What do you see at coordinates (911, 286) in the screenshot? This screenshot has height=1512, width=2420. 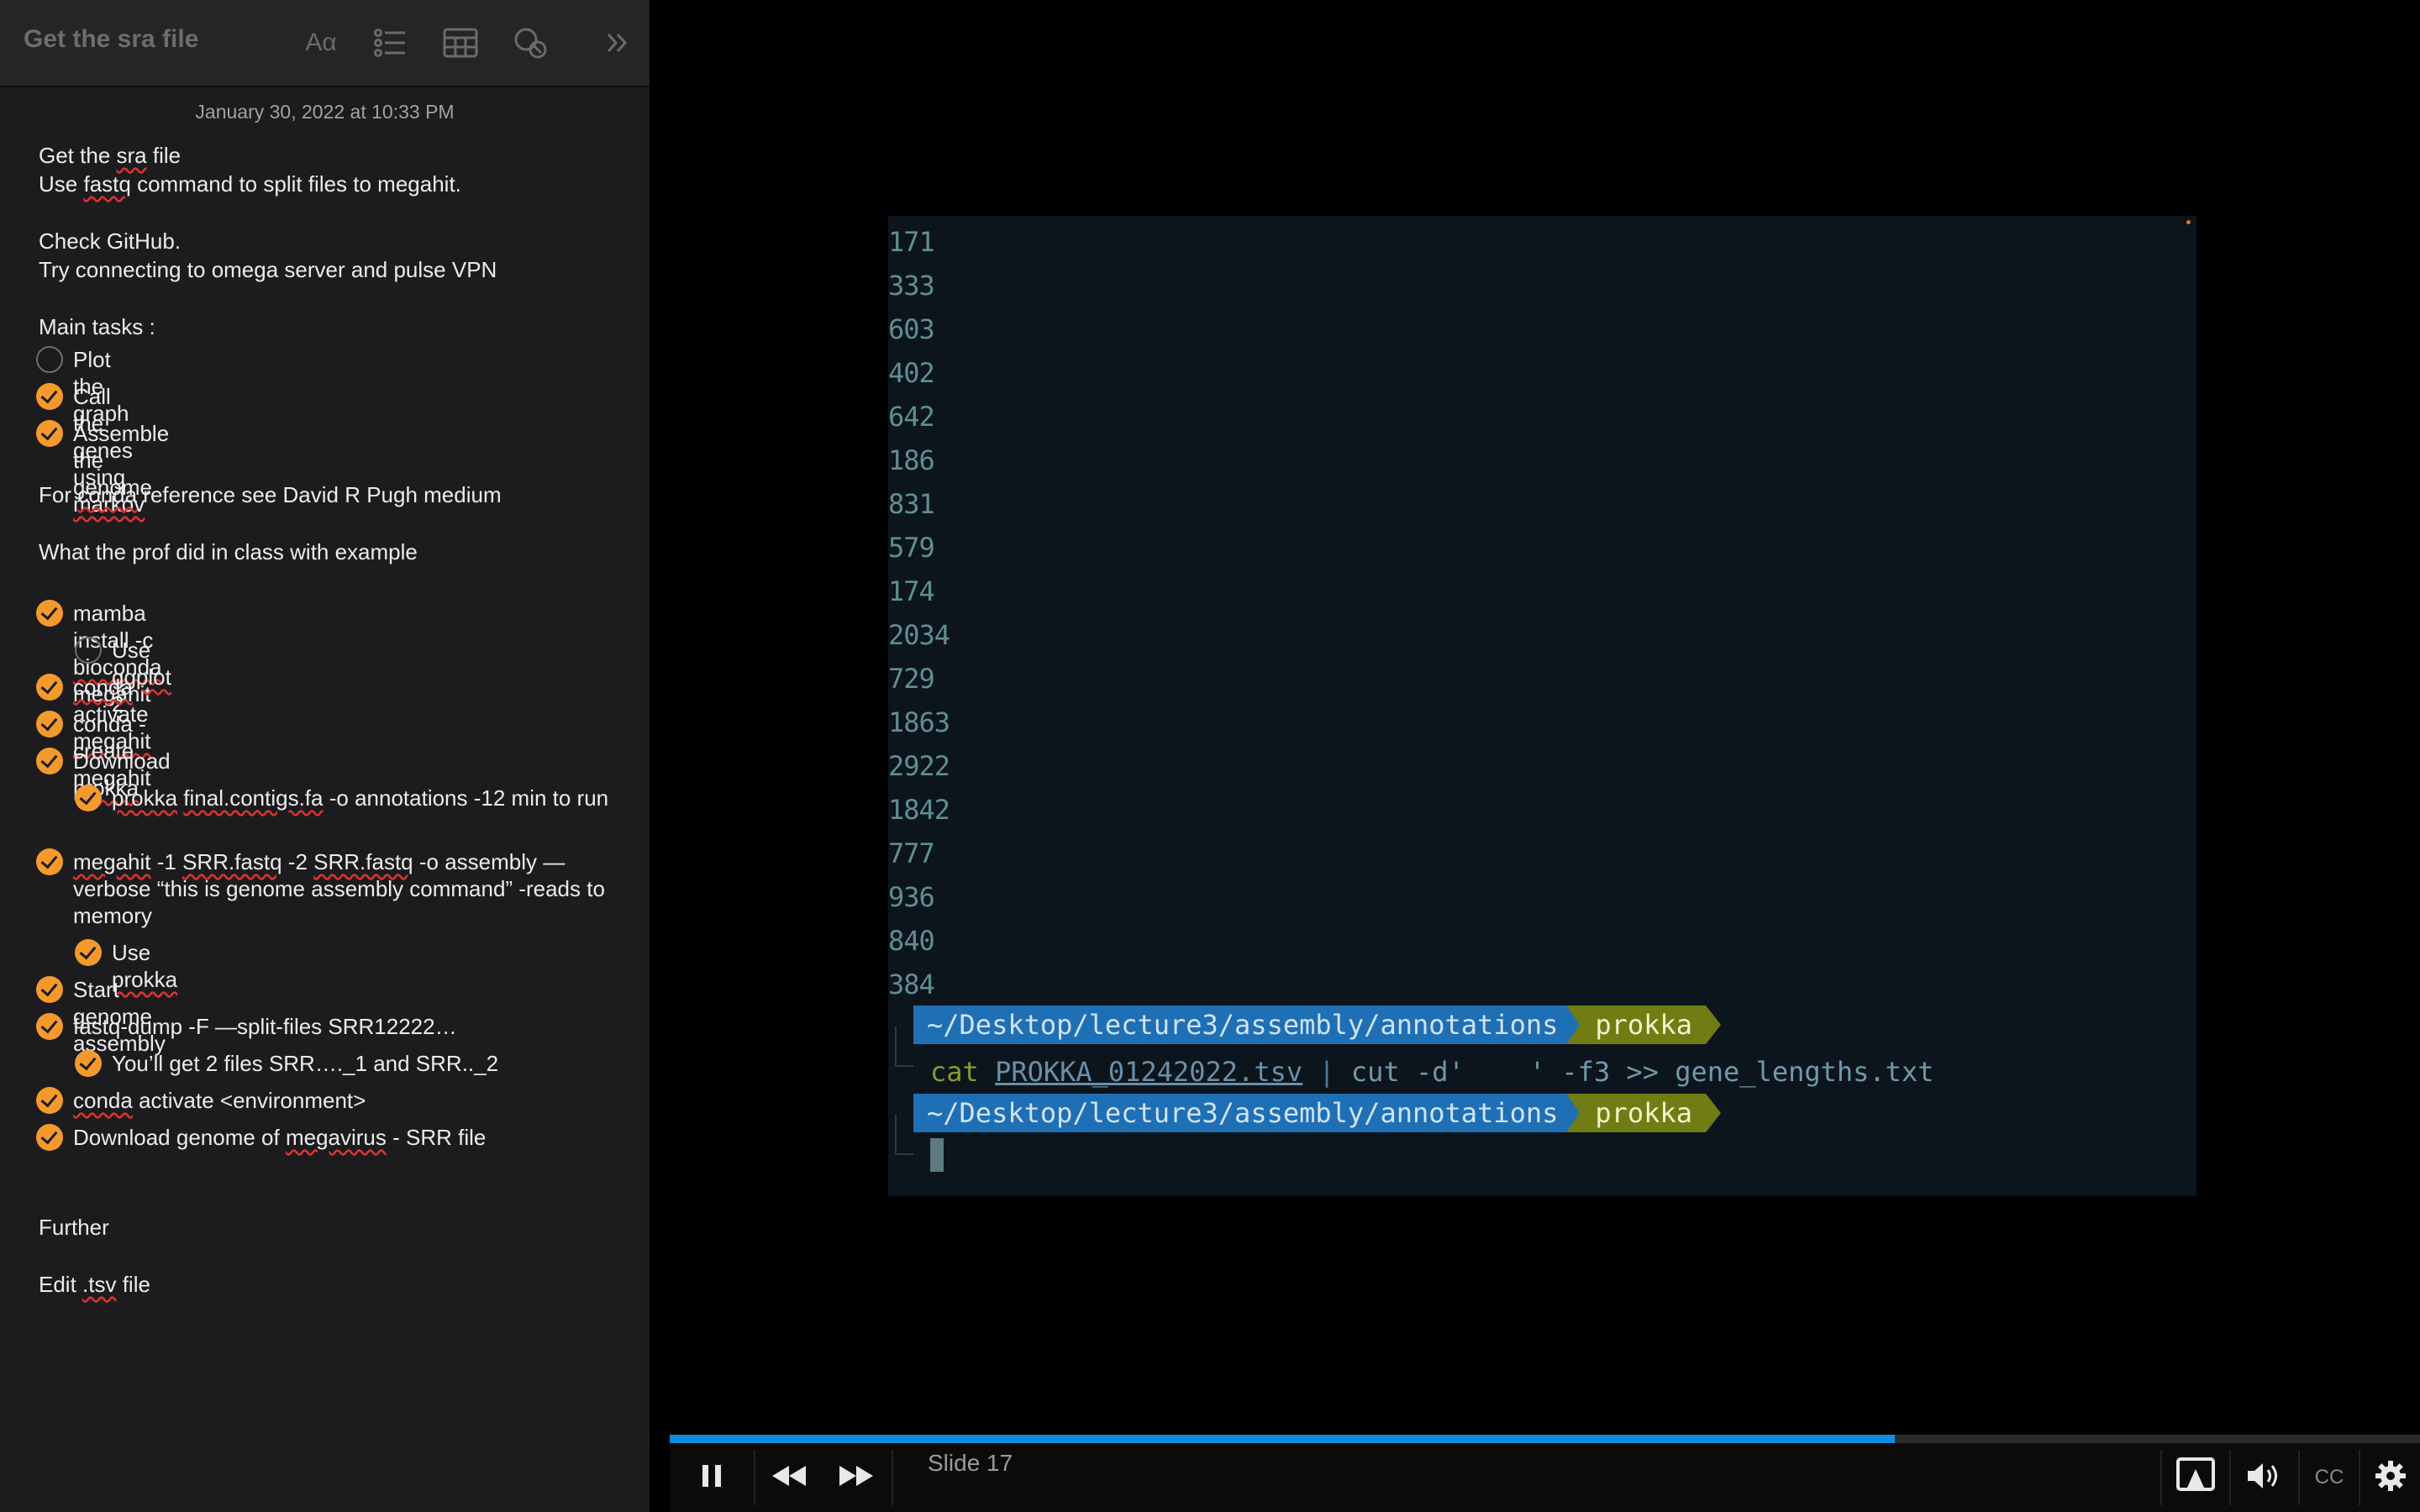 I see `output-number: 333` at bounding box center [911, 286].